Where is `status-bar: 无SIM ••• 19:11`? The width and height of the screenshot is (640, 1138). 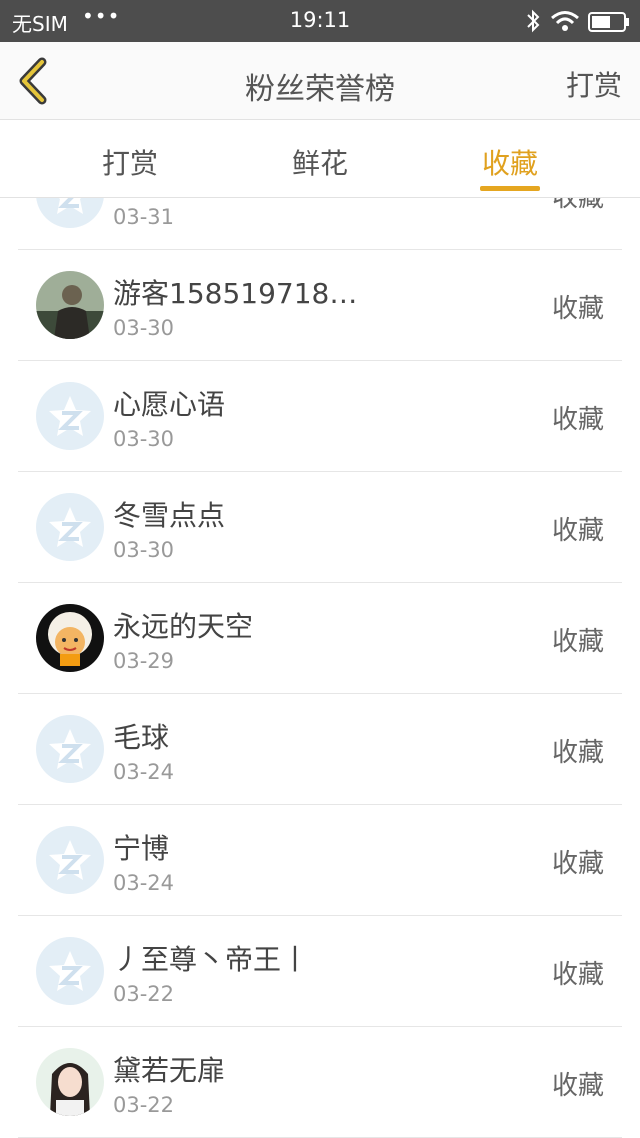
status-bar: 无SIM ••• 19:11 is located at coordinates (320, 21).